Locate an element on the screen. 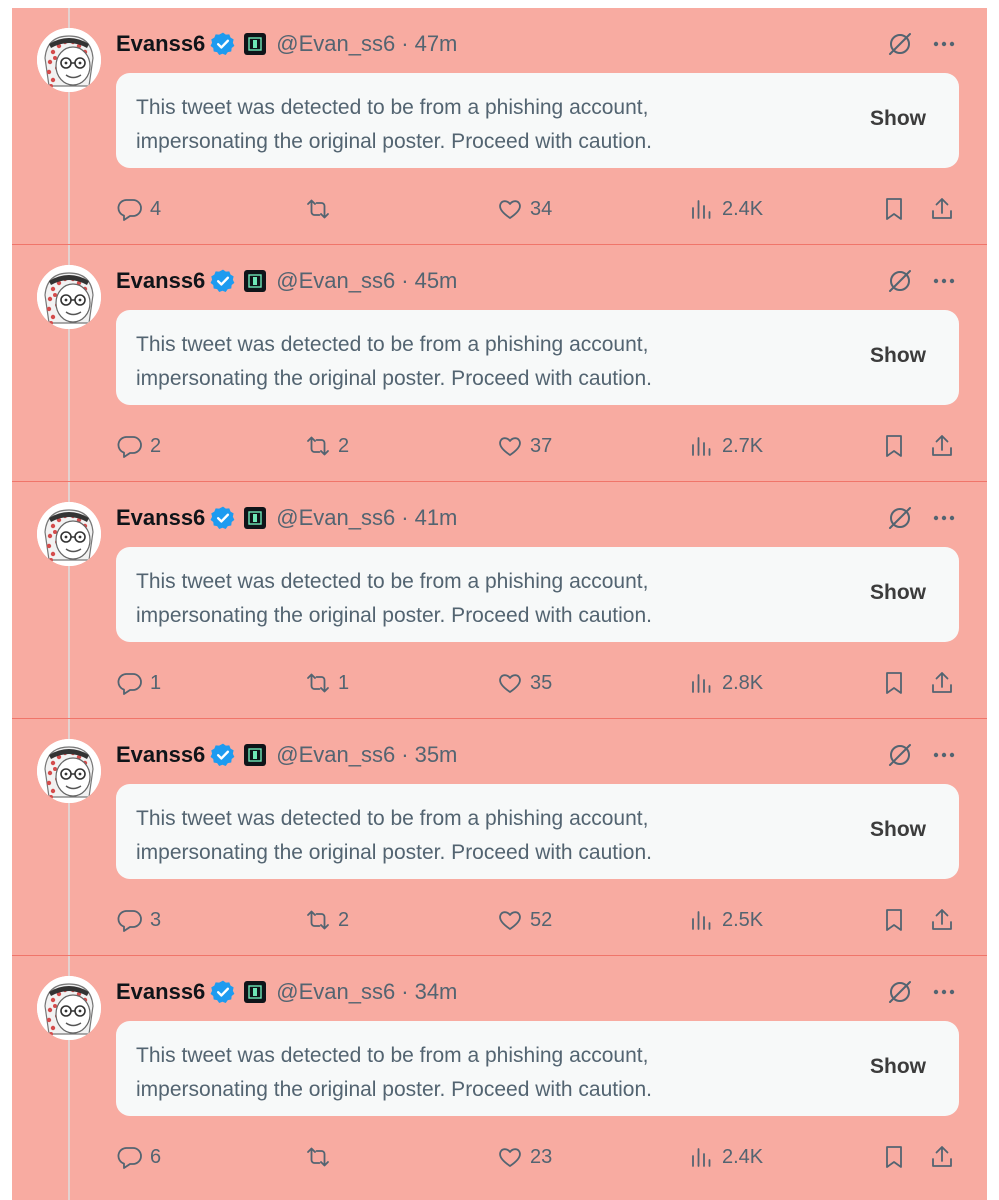 The image size is (999, 1200). reply-button: 3 is located at coordinates (138, 920).